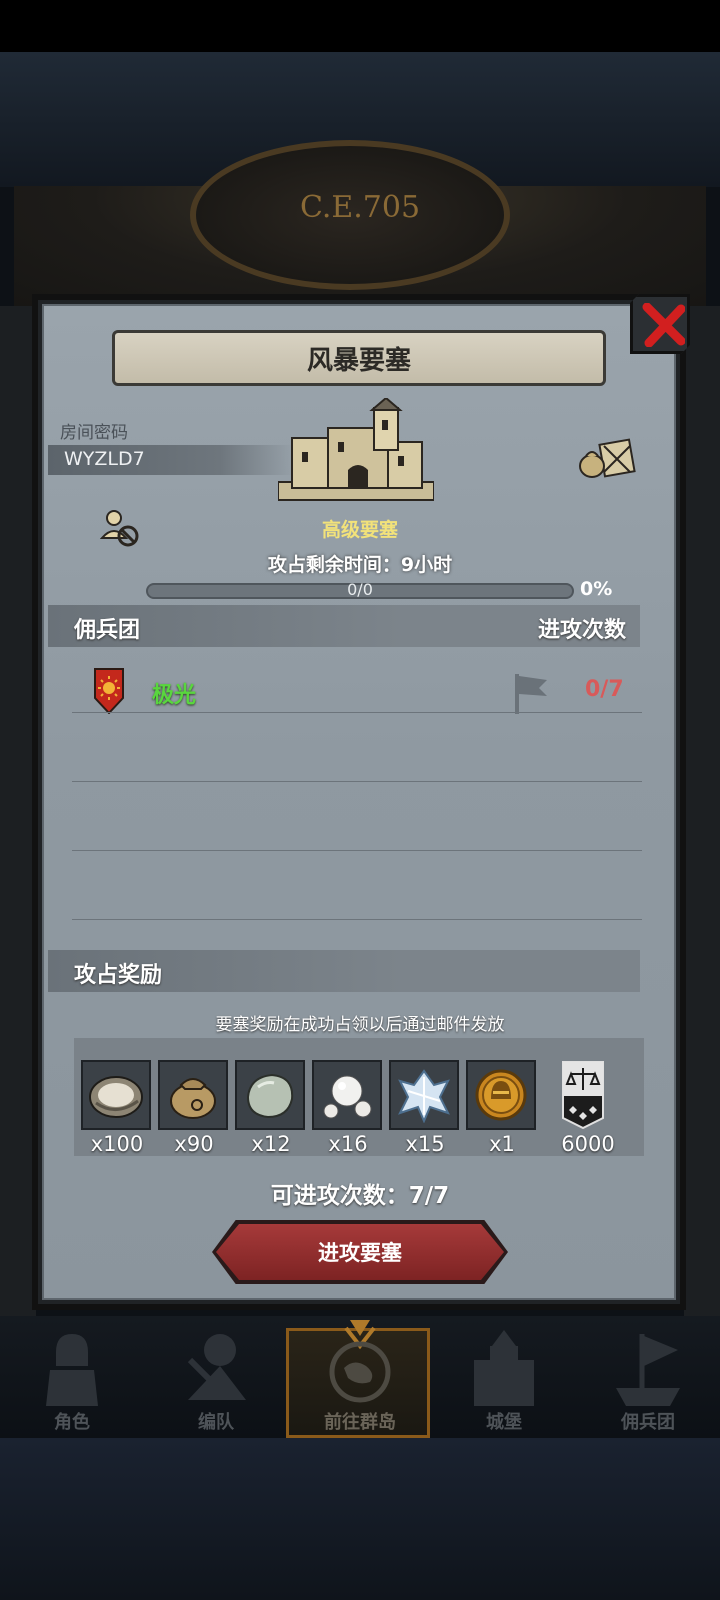  What do you see at coordinates (604, 689) in the screenshot?
I see `mercenary-attack-count: 0/7` at bounding box center [604, 689].